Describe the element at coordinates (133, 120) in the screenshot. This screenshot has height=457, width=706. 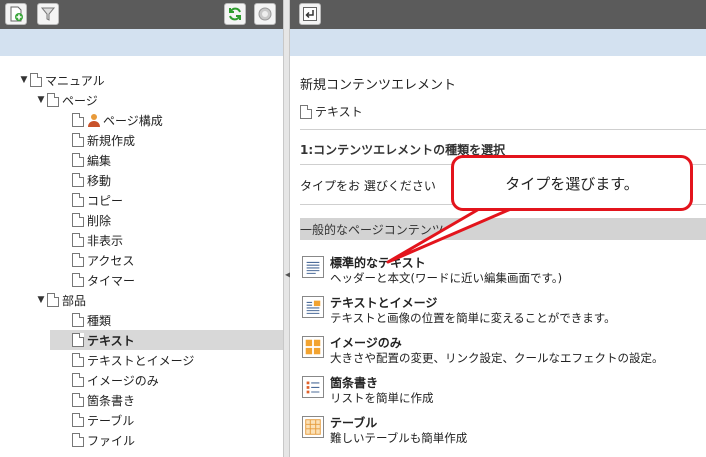
I see `tree-item-label: ページ構成` at that location.